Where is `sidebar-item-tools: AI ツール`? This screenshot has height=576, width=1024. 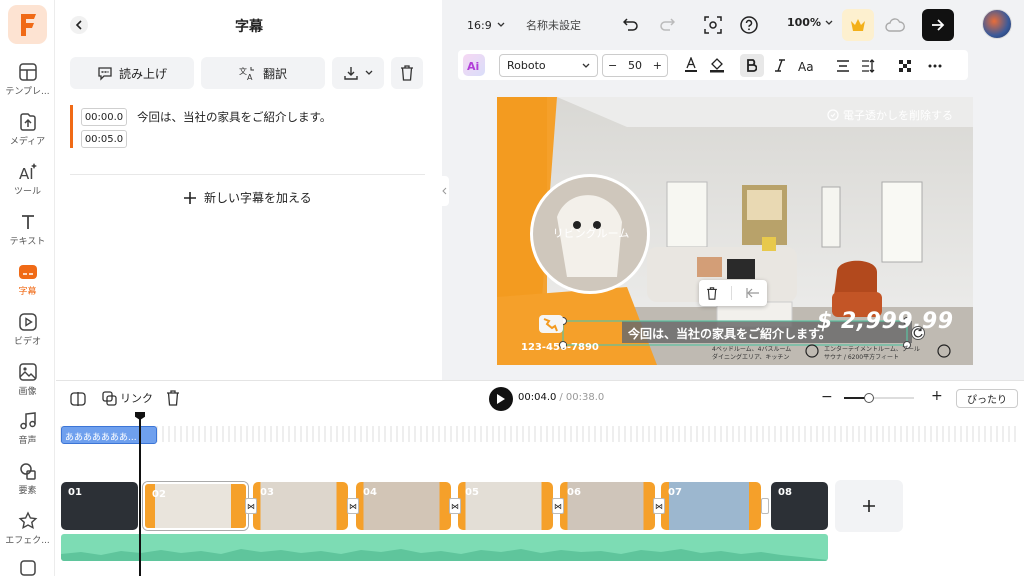 sidebar-item-tools: AI ツール is located at coordinates (27, 184).